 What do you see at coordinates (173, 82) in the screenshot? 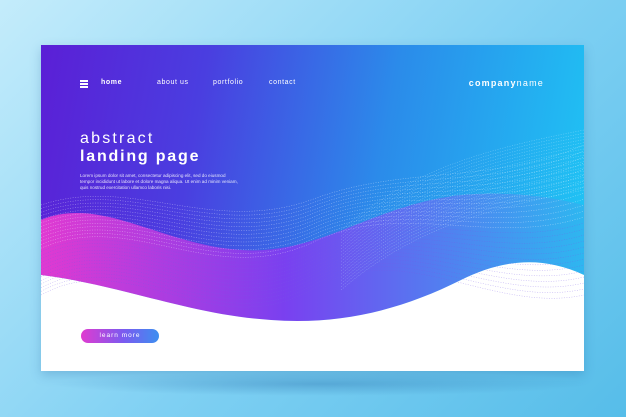
I see `nav-item-about-us: about us` at bounding box center [173, 82].